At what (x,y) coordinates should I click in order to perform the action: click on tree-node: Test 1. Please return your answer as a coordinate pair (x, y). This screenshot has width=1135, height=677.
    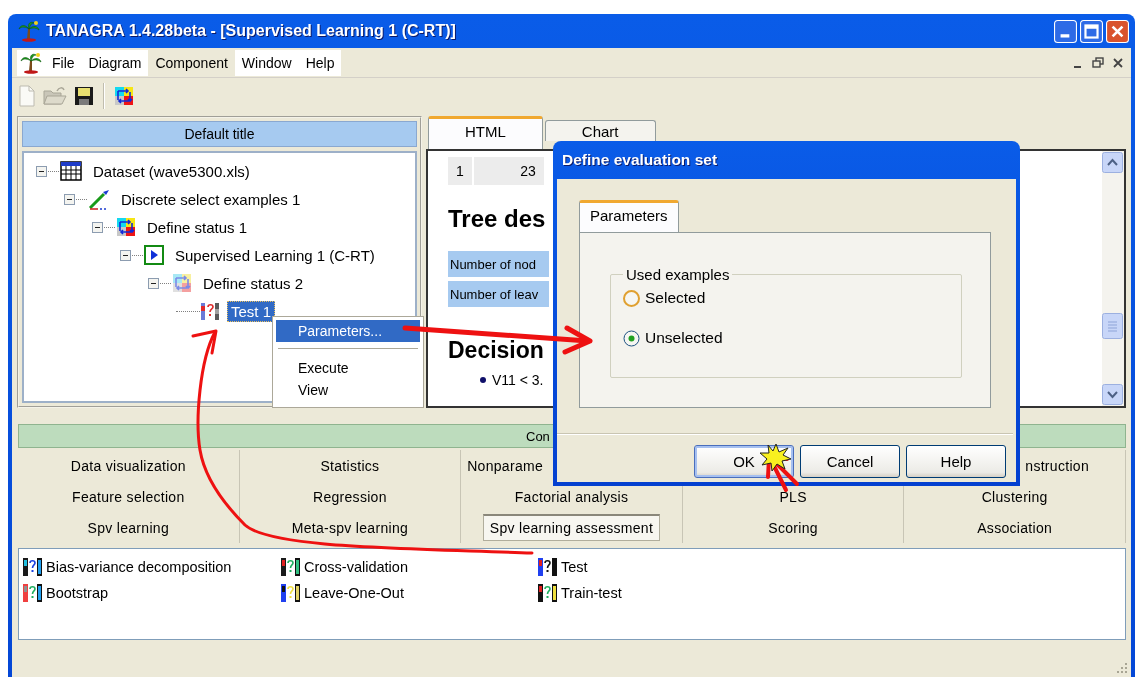
    Looking at the image, I should click on (251, 311).